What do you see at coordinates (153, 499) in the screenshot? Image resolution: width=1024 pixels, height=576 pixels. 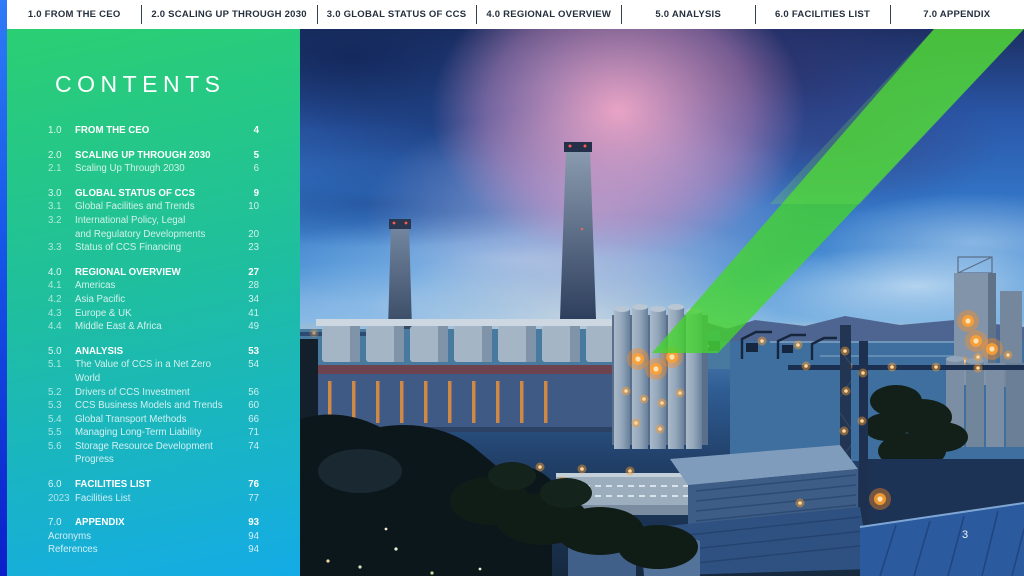 I see `toc-row: 2023 Facilities List 77` at bounding box center [153, 499].